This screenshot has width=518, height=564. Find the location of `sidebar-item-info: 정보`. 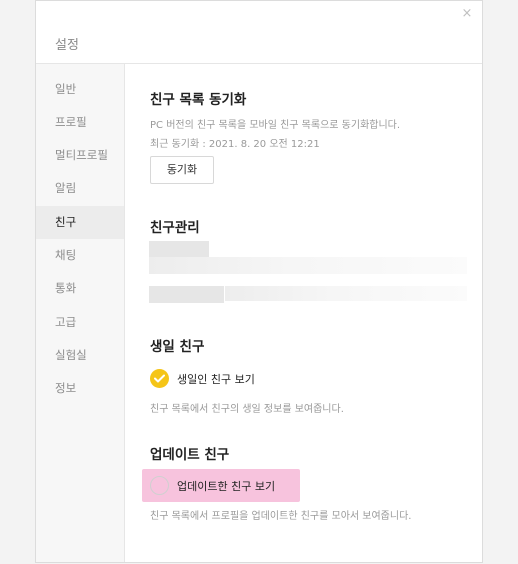

sidebar-item-info: 정보 is located at coordinates (80, 388).